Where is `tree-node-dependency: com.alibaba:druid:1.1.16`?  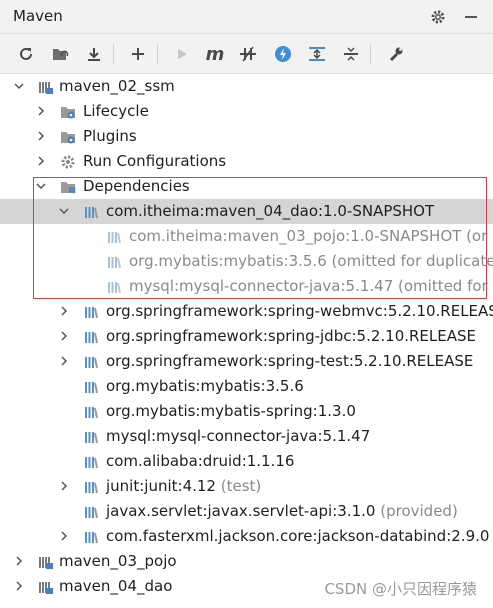
tree-node-dependency: com.alibaba:druid:1.1.16 is located at coordinates (246, 461).